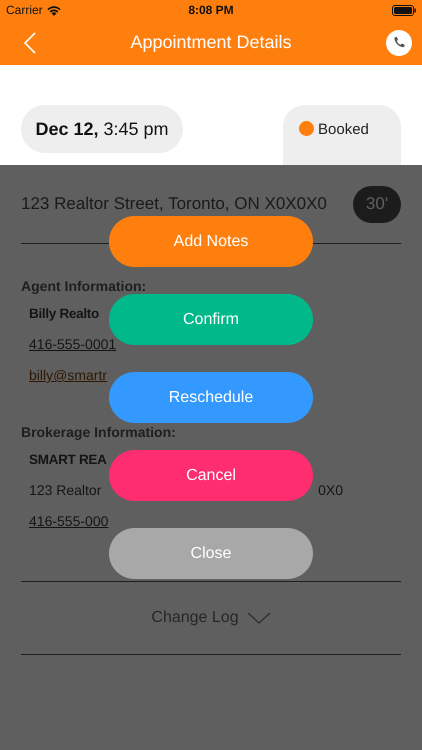 This screenshot has width=422, height=750. What do you see at coordinates (377, 204) in the screenshot?
I see `duration-badge: 30'` at bounding box center [377, 204].